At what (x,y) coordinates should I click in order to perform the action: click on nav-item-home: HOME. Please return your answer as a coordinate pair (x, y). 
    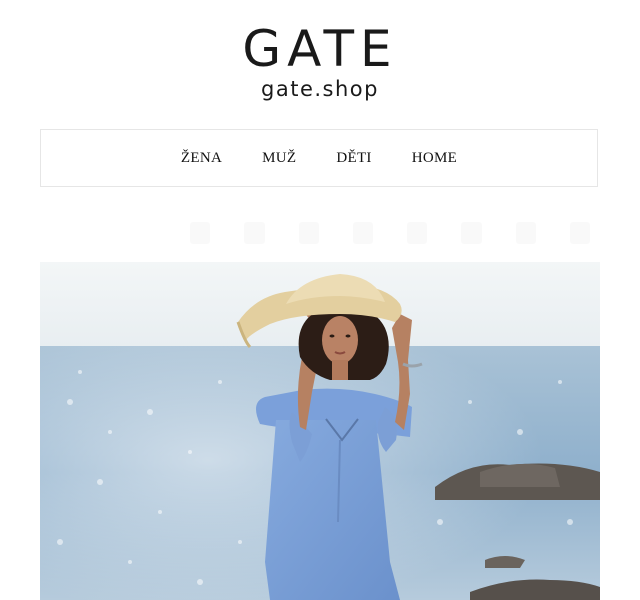
    Looking at the image, I should click on (434, 158).